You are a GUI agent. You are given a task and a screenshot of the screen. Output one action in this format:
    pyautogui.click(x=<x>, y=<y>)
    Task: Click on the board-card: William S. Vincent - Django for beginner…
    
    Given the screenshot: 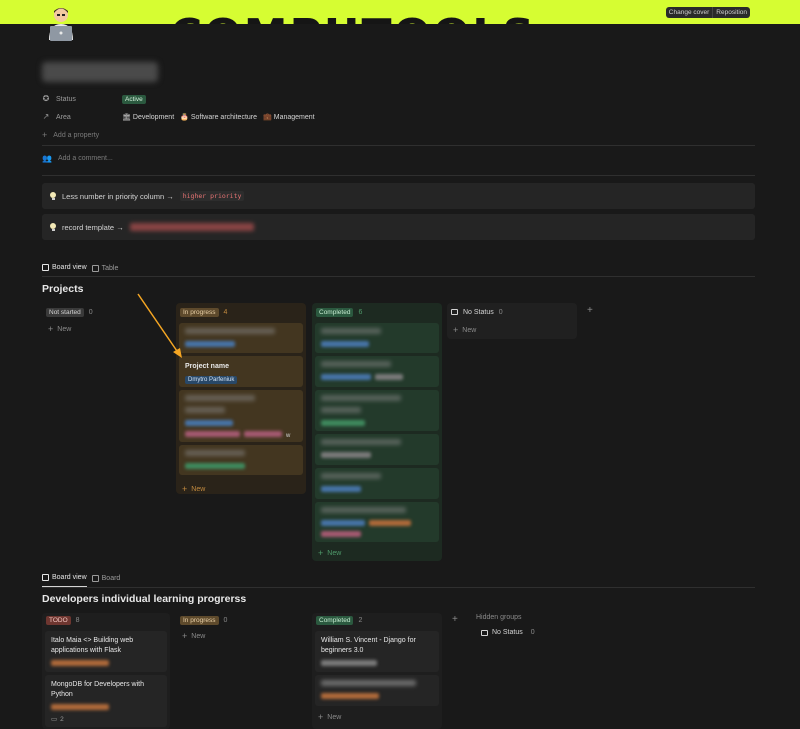 What is the action you would take?
    pyautogui.click(x=377, y=651)
    